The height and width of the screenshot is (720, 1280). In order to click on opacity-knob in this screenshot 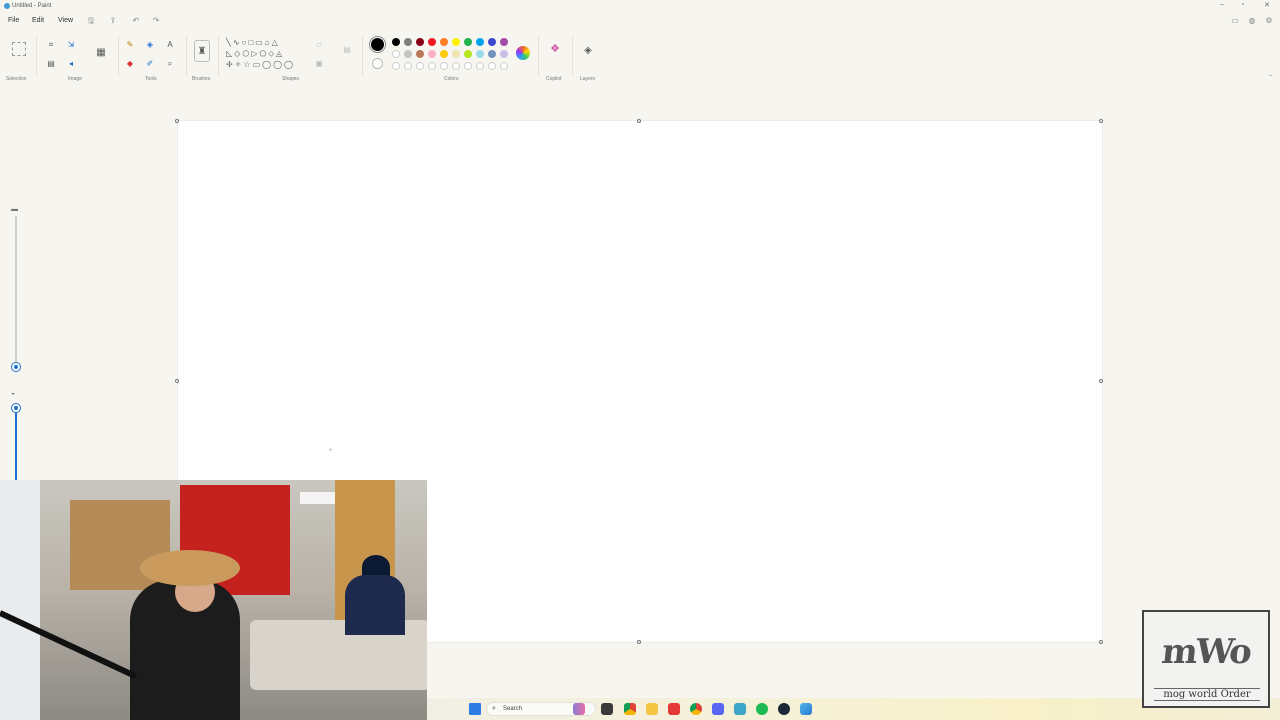, I will do `click(16, 408)`.